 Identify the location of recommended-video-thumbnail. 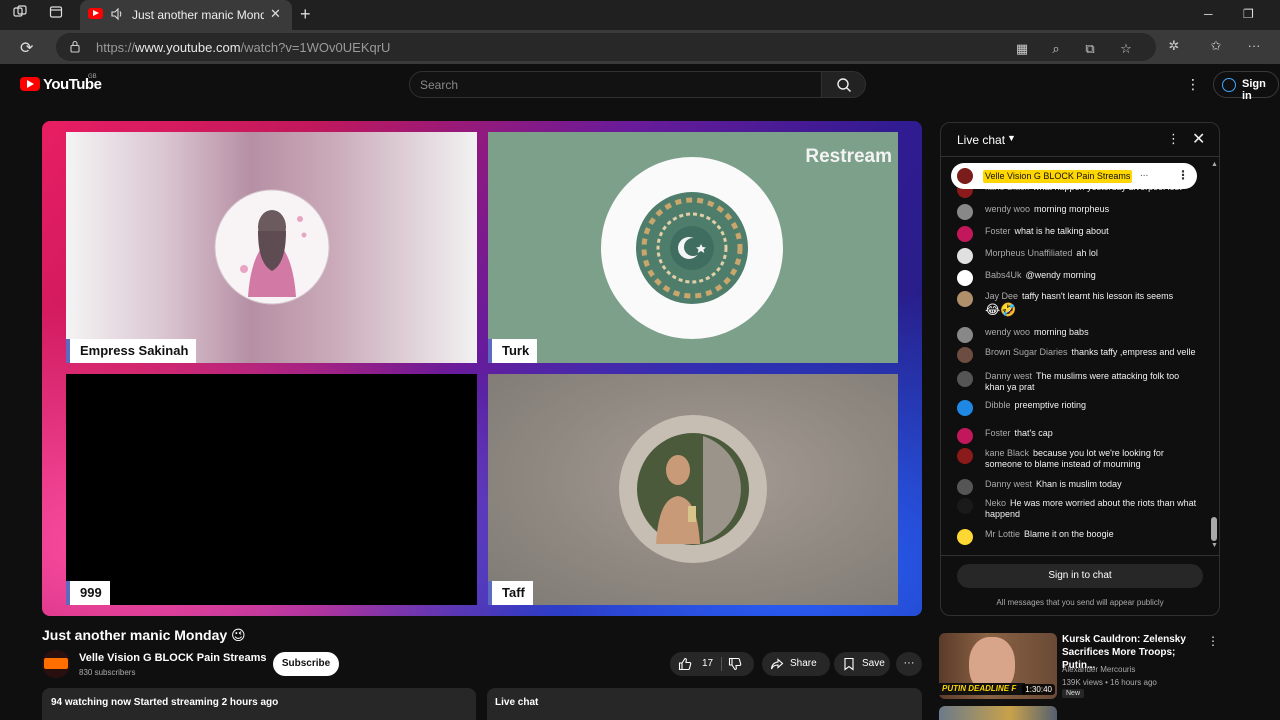
(998, 713).